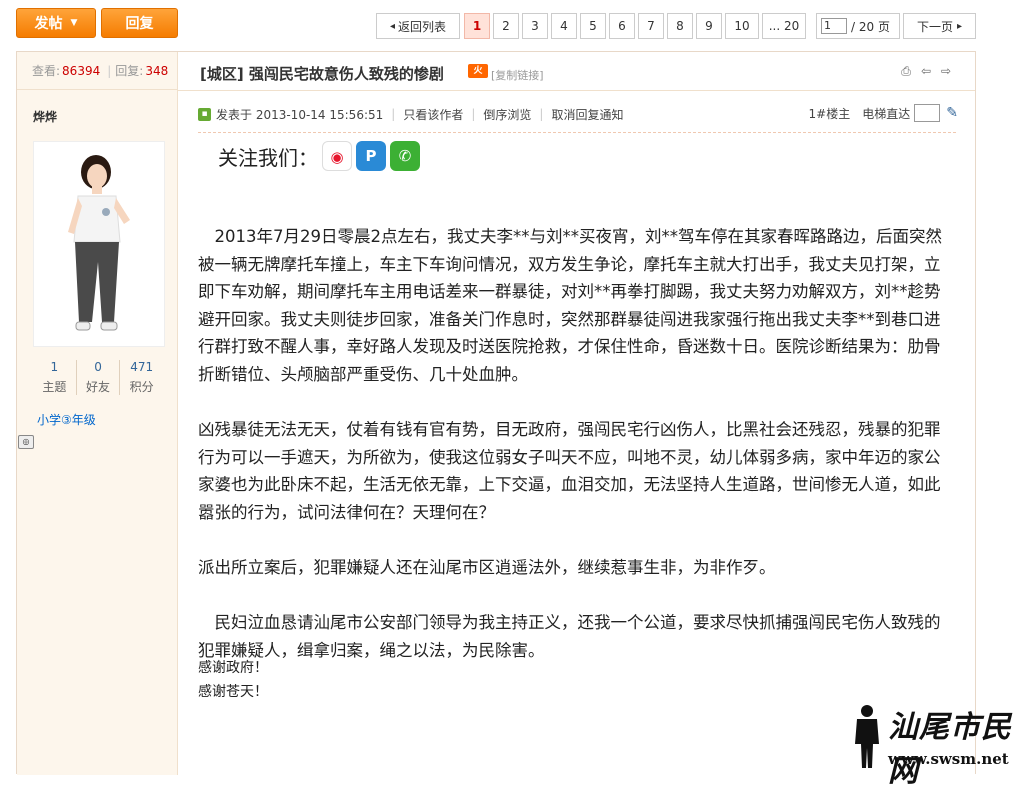 The image size is (1015, 790). I want to click on thread-title-row: [城区] 强闯民宅故意伤人致残的惨剧 火 [复制链接] ⎙ ⇦ ⇨, so click(576, 71).